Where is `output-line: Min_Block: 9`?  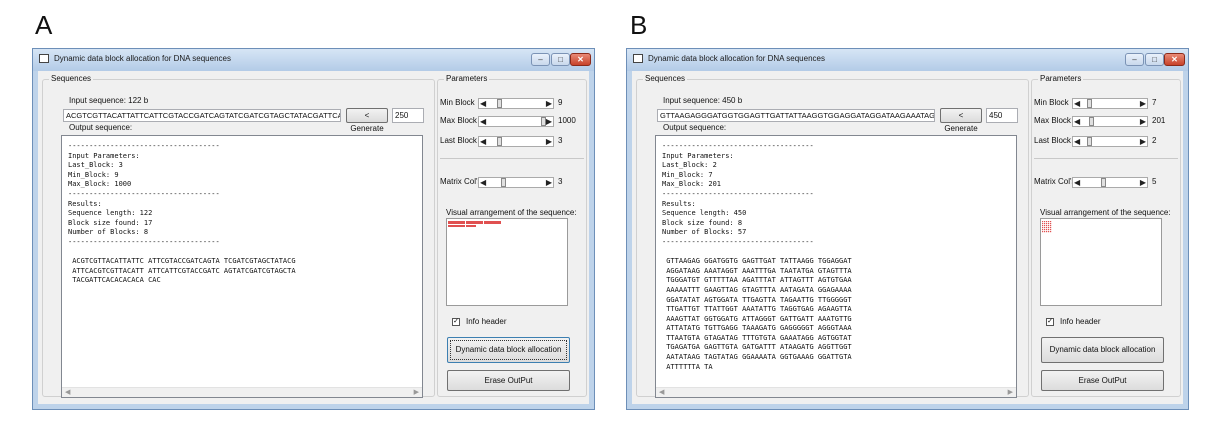
output-line: Min_Block: 9 is located at coordinates (93, 174).